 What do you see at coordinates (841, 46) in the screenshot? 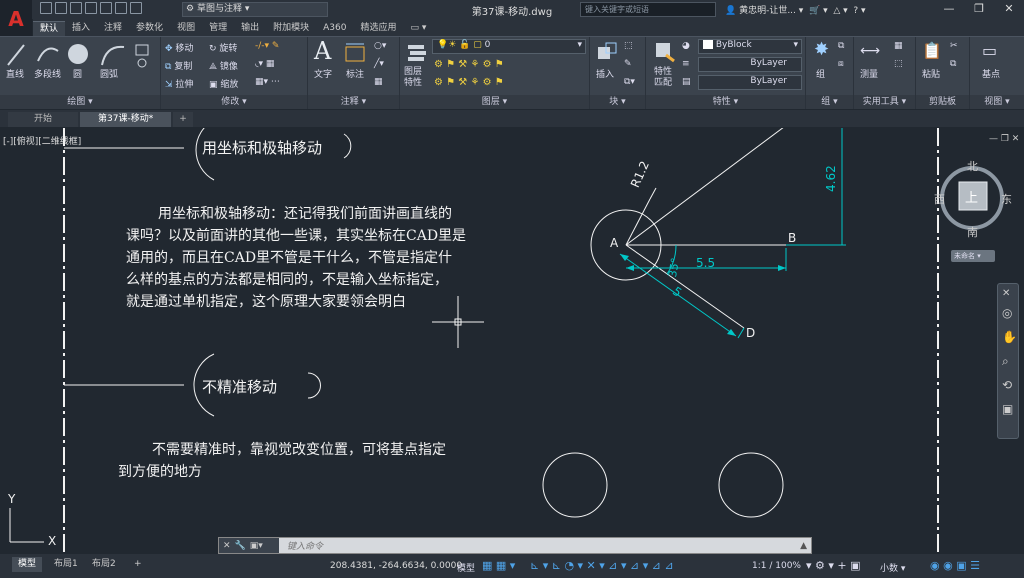
I see `ungroup-icon: ⧉` at bounding box center [841, 46].